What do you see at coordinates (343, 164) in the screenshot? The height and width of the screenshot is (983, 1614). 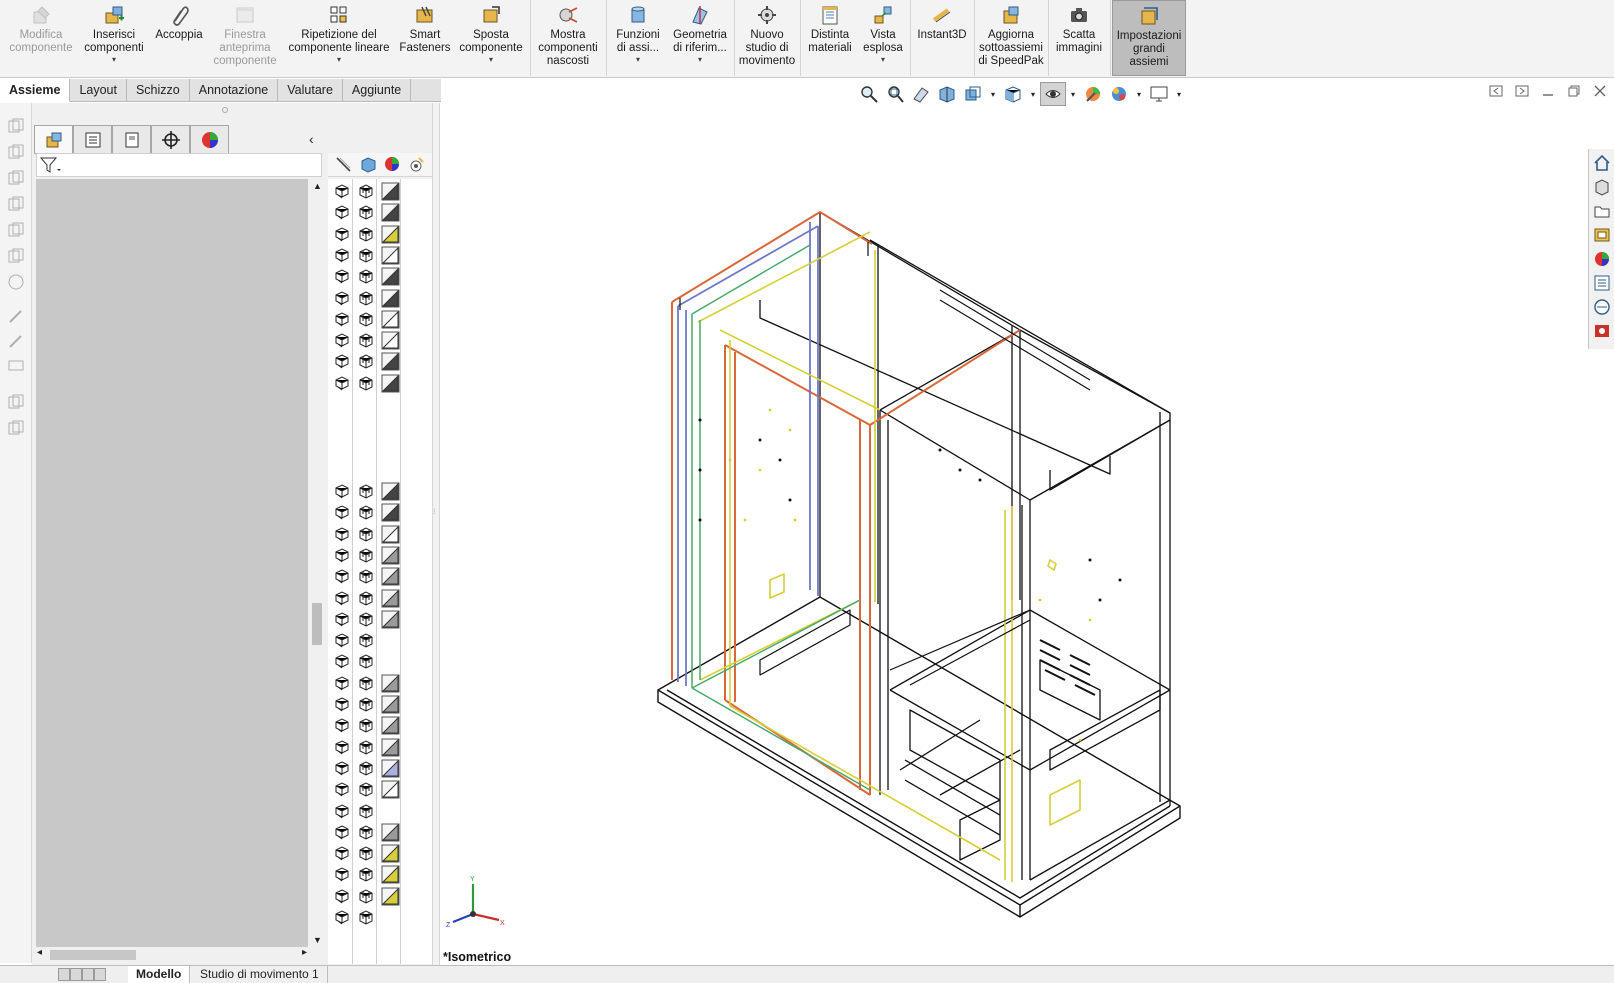 I see `hide-show-icon` at bounding box center [343, 164].